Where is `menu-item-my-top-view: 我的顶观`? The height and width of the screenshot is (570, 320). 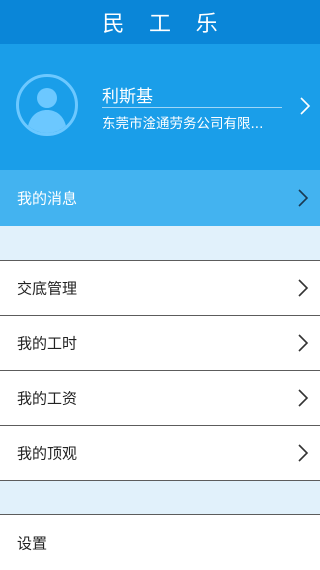
menu-item-my-top-view: 我的顶观 is located at coordinates (160, 453).